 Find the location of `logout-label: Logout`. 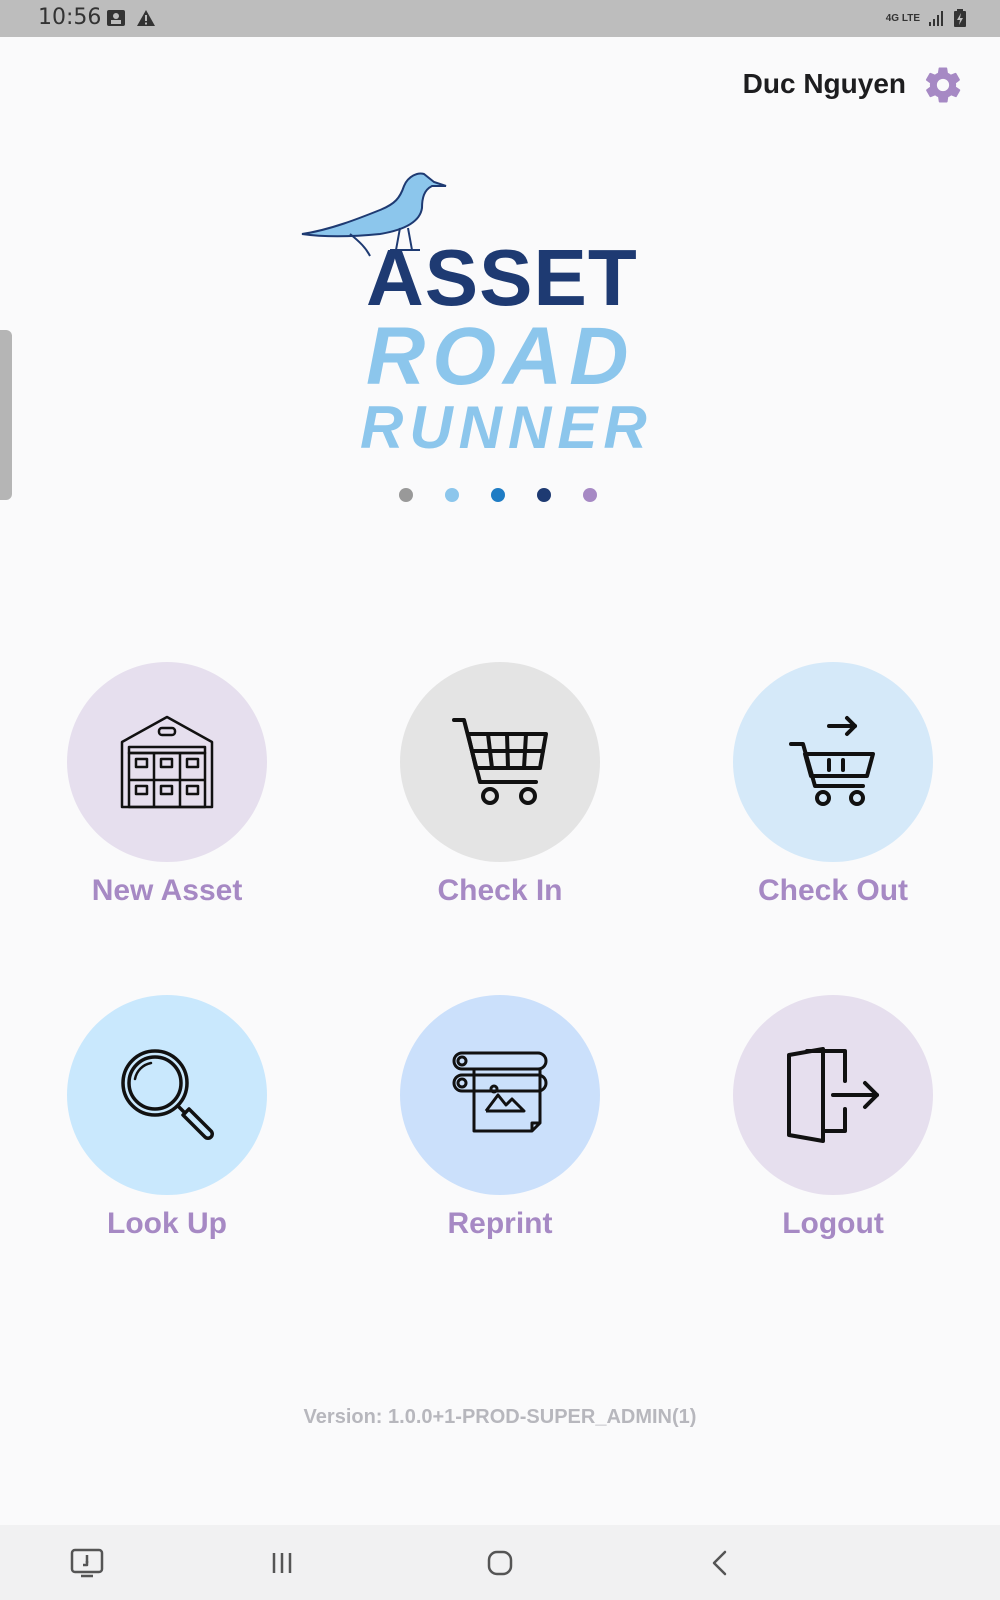

logout-label: Logout is located at coordinates (833, 1223).